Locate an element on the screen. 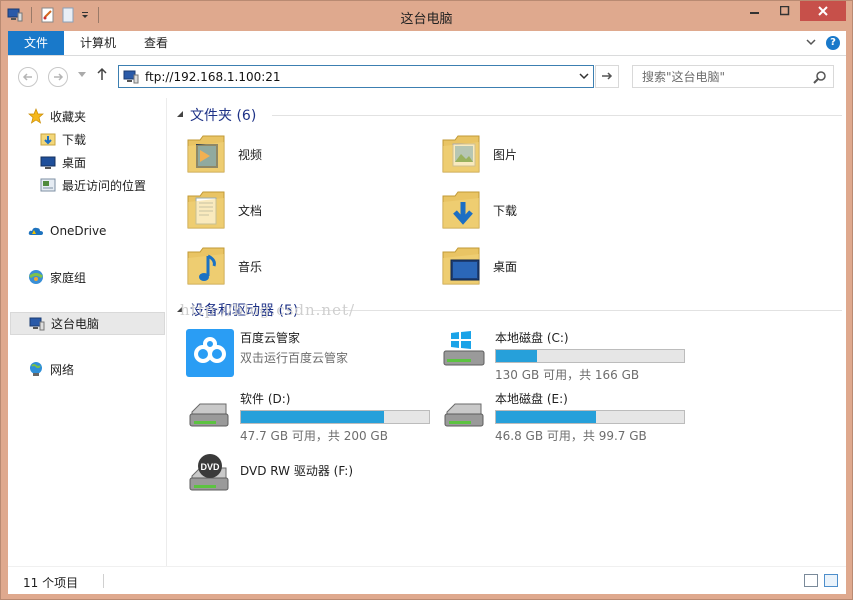 The image size is (853, 600). nav-item-recent: 最近访问的位置 is located at coordinates (93, 185).